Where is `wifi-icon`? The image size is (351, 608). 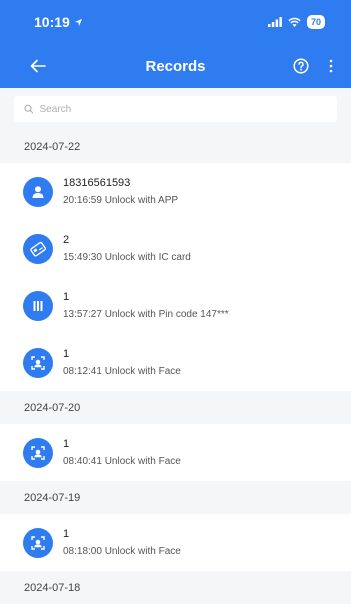 wifi-icon is located at coordinates (294, 22).